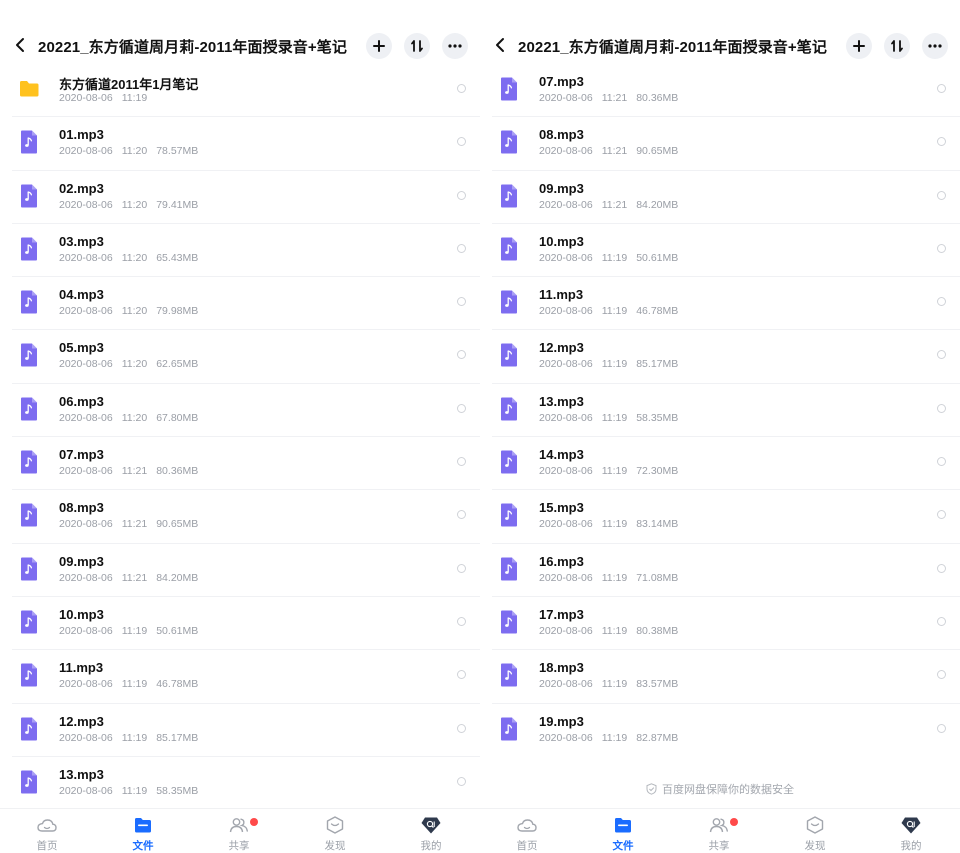  I want to click on profile-avatar-icon, so click(911, 825).